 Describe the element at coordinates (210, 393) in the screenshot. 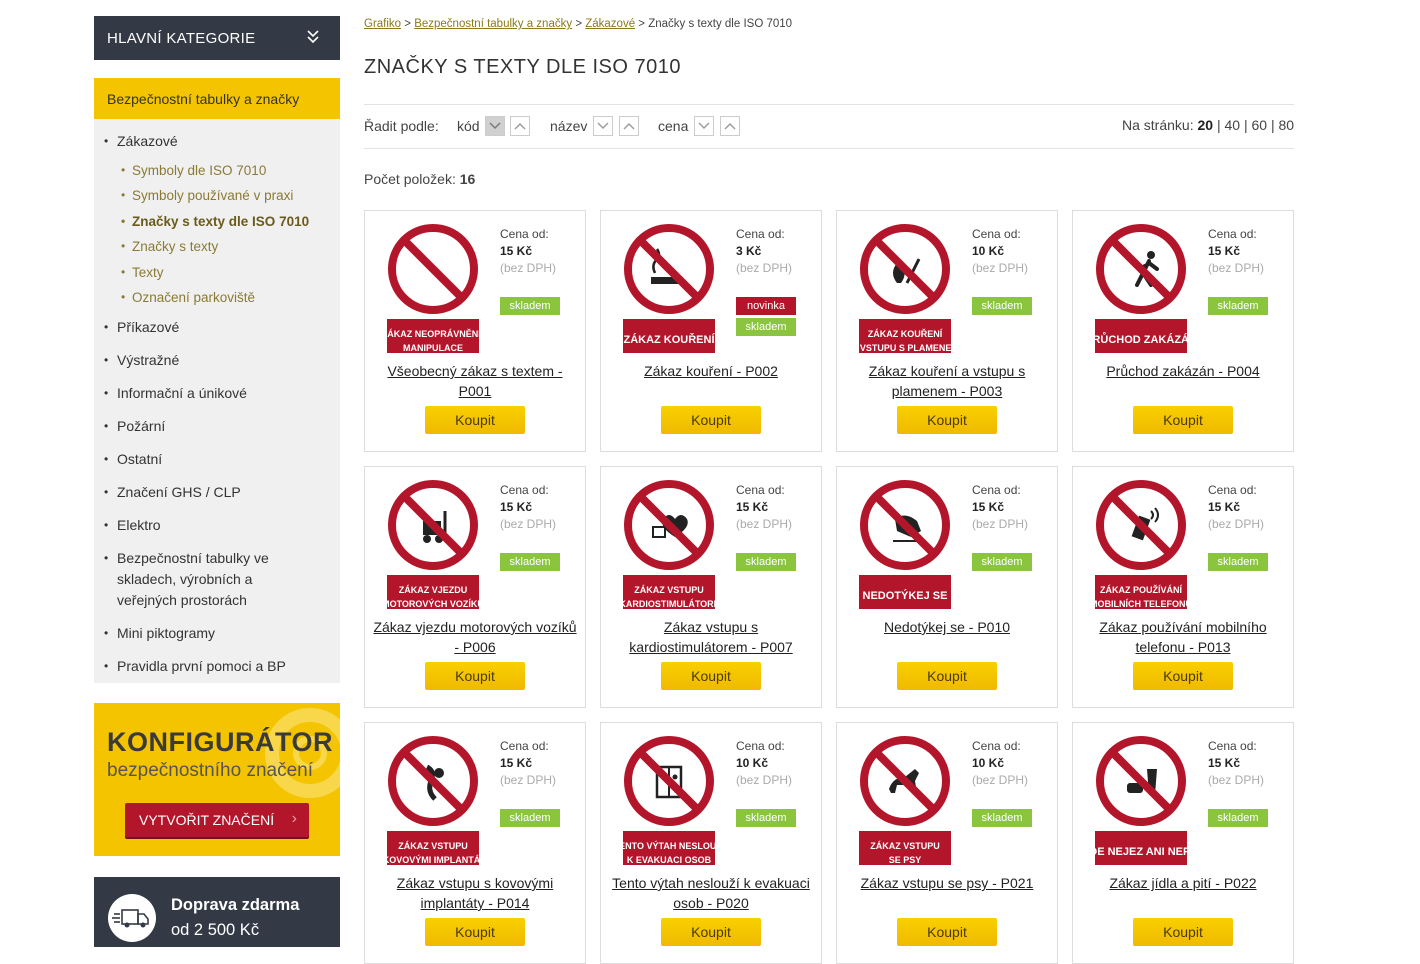

I see `sidebar-item-informacni: • Informační a únikové` at that location.